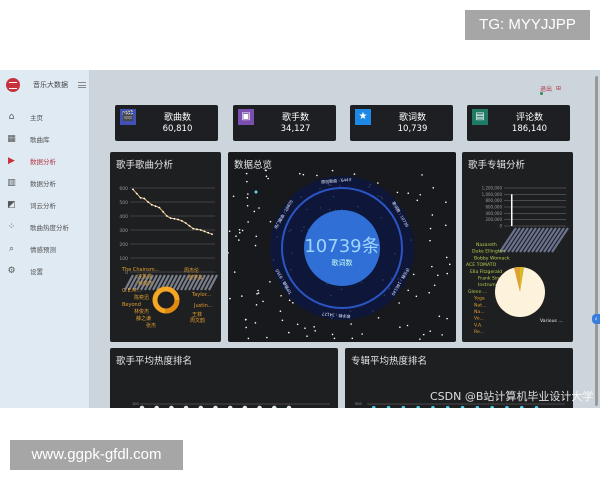 The image size is (600, 480). What do you see at coordinates (44, 249) in the screenshot?
I see `sidebar-item: ⌕ 情感预测` at bounding box center [44, 249].